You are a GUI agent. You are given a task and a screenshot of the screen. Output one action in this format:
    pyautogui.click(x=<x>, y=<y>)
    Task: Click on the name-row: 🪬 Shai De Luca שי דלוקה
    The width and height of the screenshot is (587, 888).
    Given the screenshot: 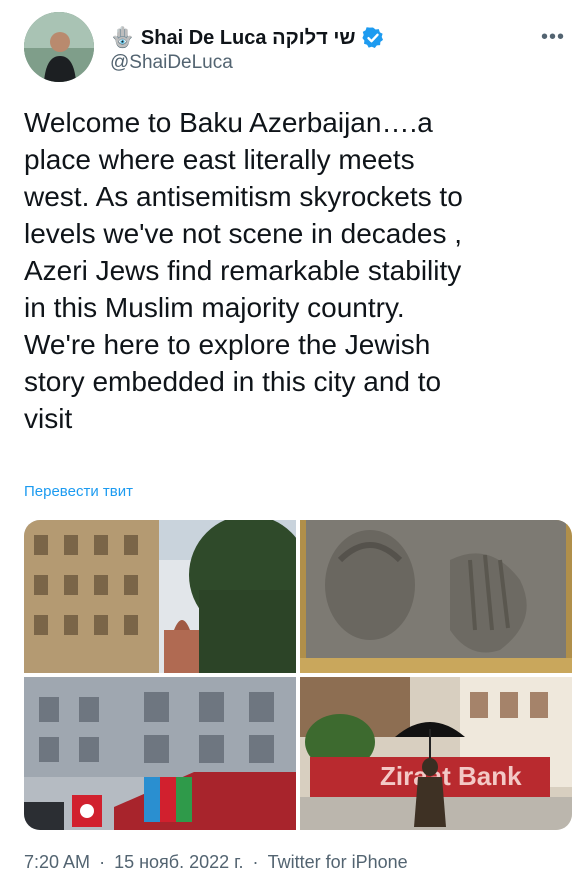 What is the action you would take?
    pyautogui.click(x=247, y=38)
    